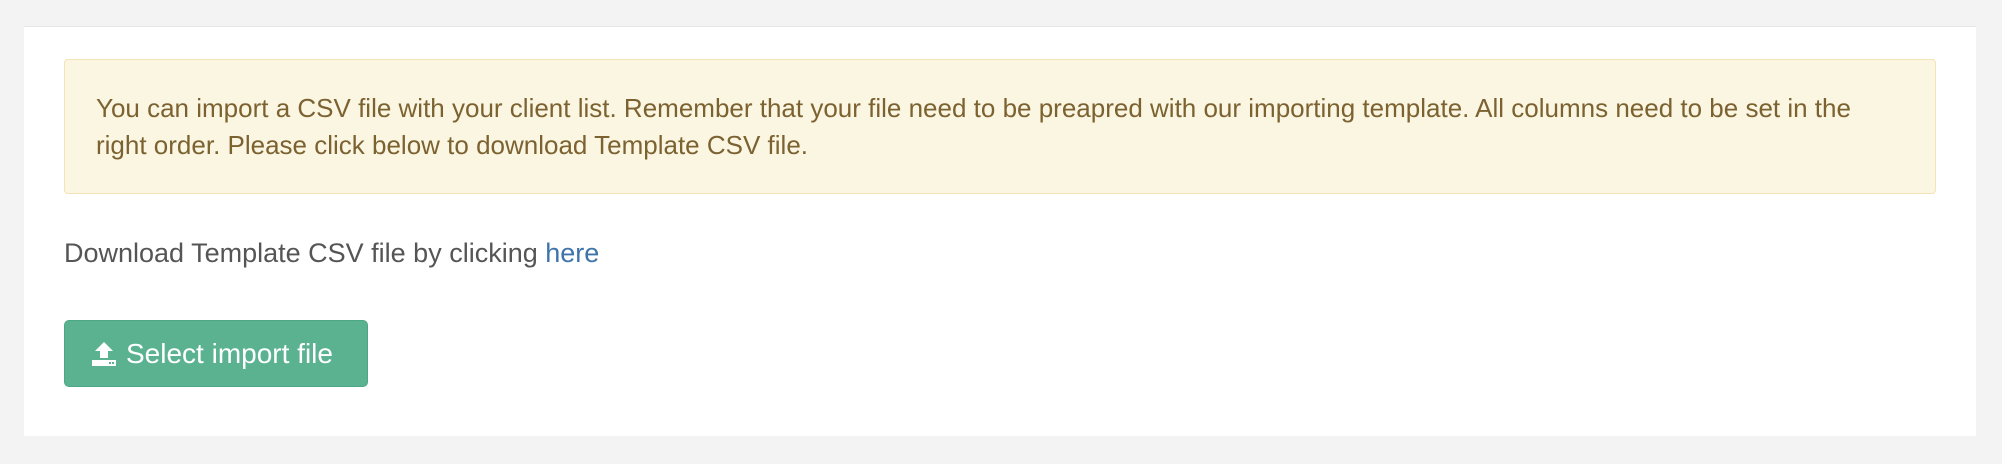 The image size is (2002, 464). I want to click on upload-icon, so click(104, 354).